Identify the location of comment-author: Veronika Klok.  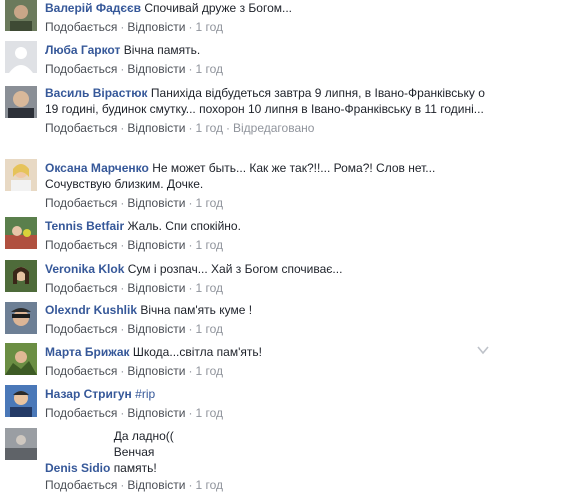
(84, 269).